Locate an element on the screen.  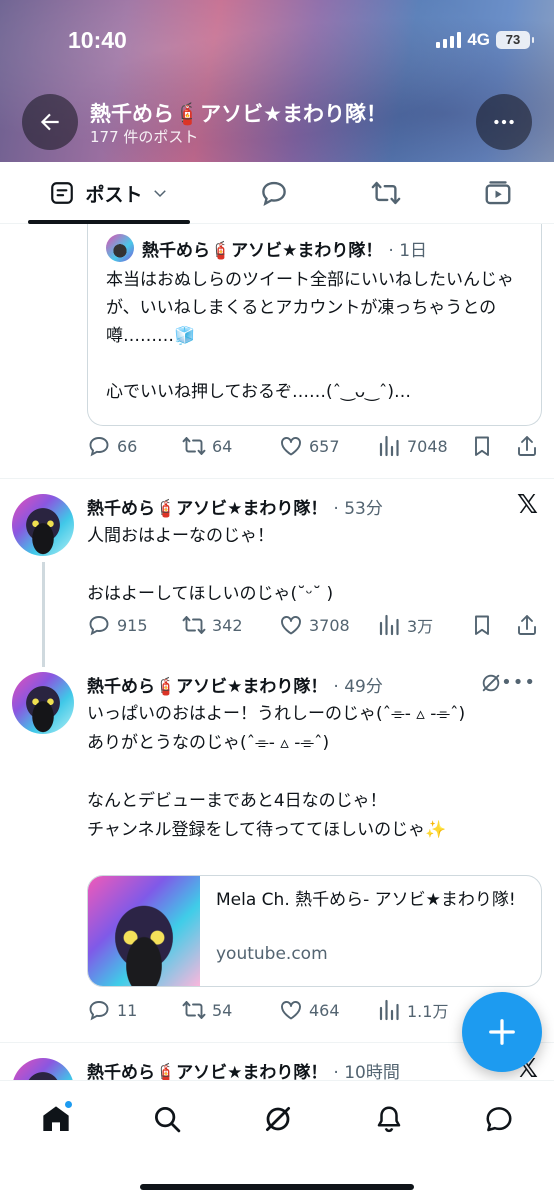
x-logo-icon: 𝕏 is located at coordinates (527, 505).